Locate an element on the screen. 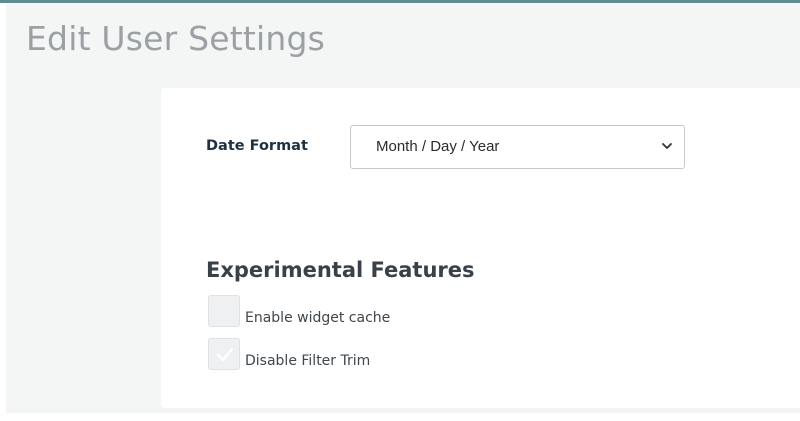 This screenshot has width=800, height=421. disable-filter-trim-checkbox is located at coordinates (224, 354).